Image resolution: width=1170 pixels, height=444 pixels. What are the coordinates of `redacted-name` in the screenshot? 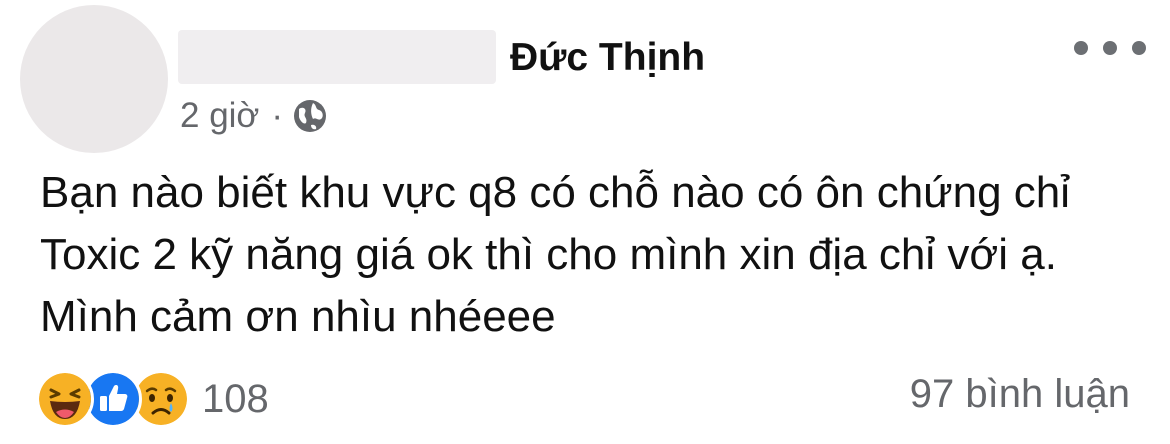 It's located at (337, 57).